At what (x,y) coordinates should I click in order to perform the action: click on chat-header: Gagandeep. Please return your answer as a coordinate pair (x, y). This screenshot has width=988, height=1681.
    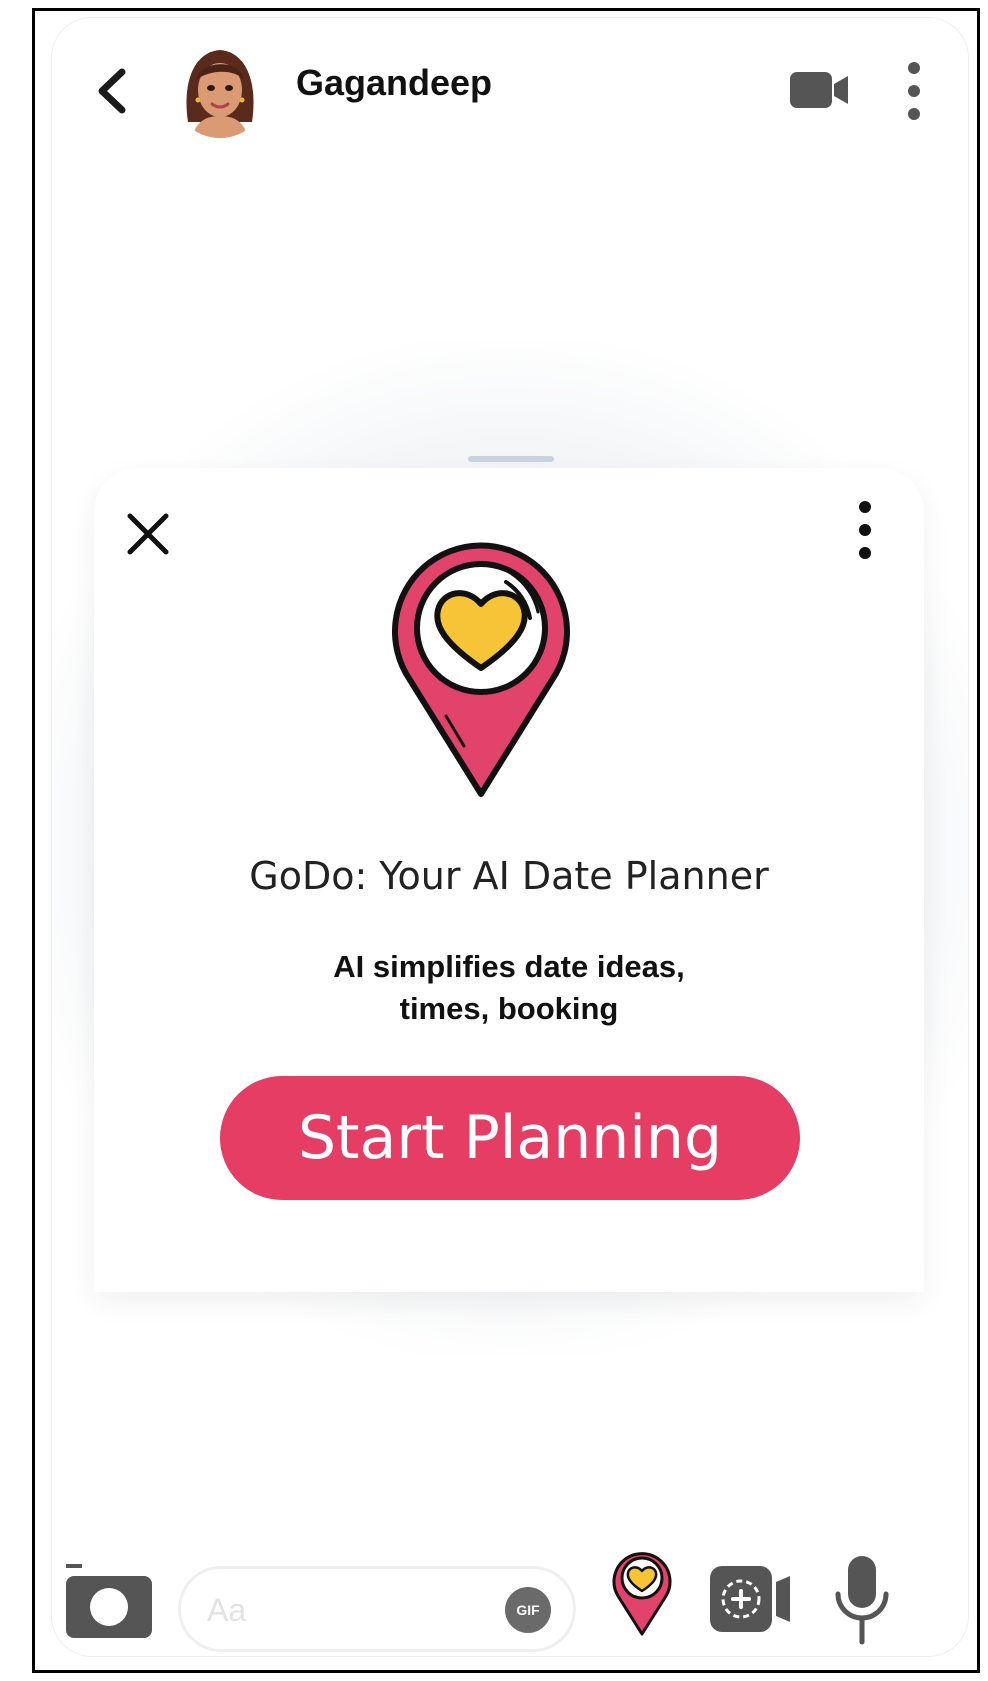
    Looking at the image, I should click on (510, 90).